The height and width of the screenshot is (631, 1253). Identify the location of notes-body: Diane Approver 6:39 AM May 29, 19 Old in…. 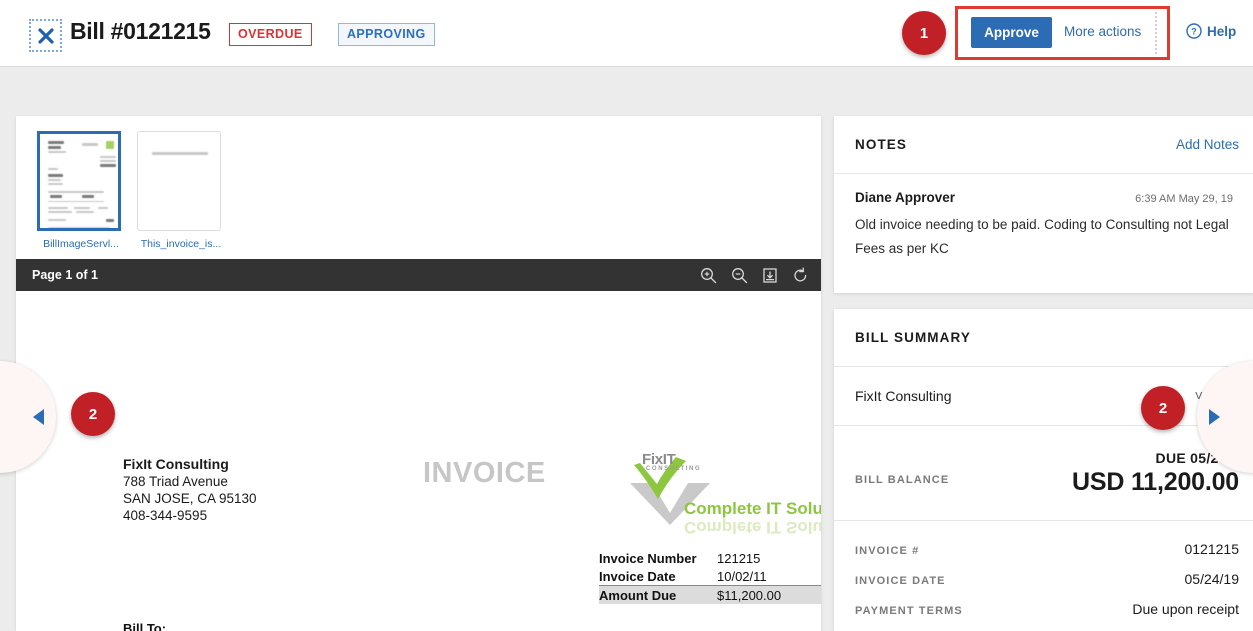
(1043, 217).